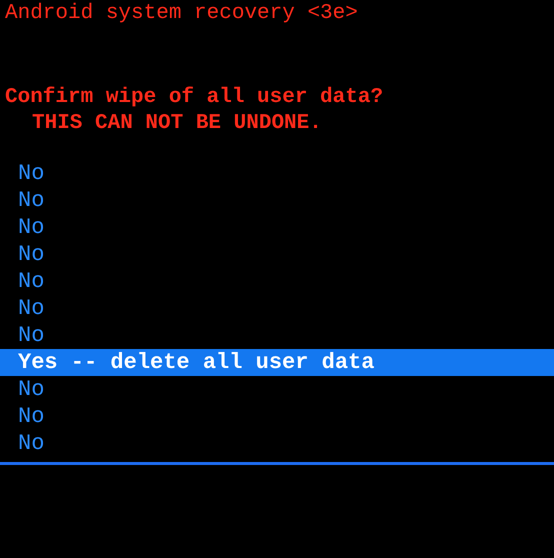  What do you see at coordinates (181, 14) in the screenshot?
I see `screen-title: Android system recovery <3e>` at bounding box center [181, 14].